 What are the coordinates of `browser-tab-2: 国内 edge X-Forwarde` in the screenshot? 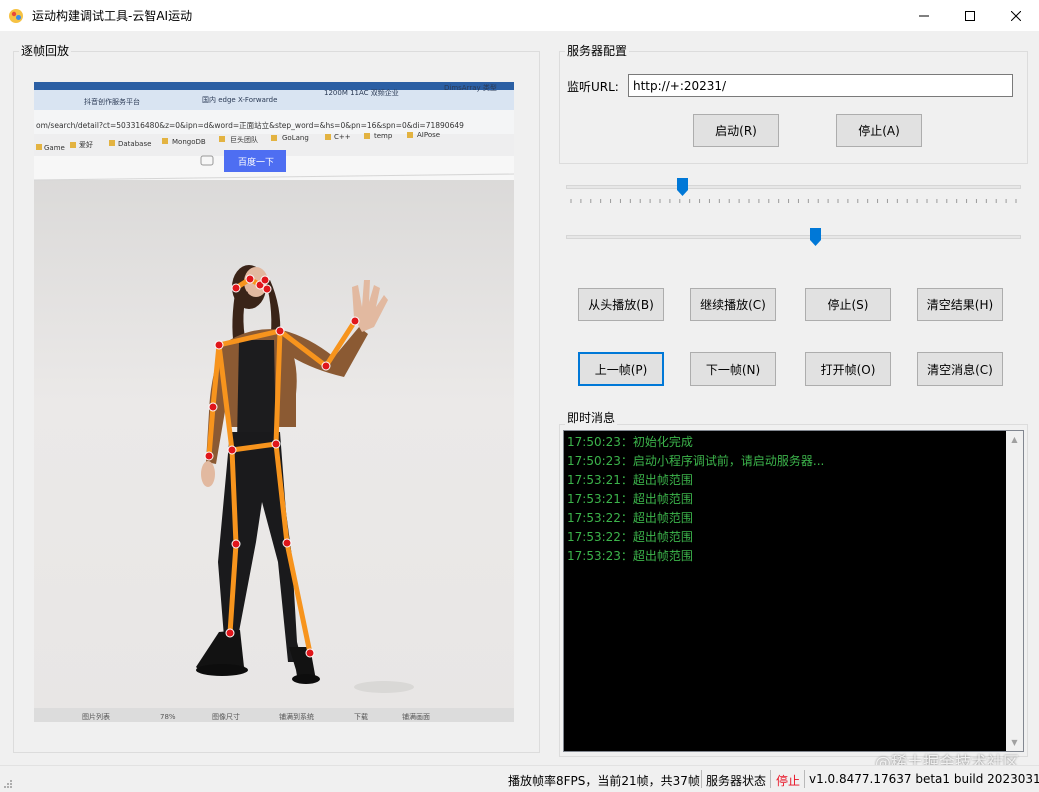 It's located at (239, 99).